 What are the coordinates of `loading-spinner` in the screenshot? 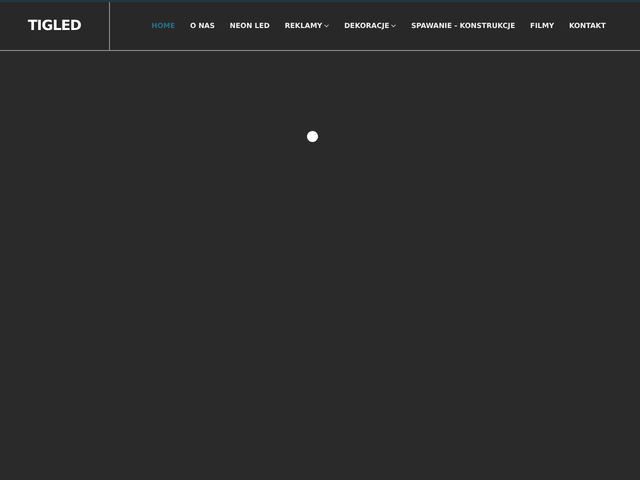 It's located at (312, 136).